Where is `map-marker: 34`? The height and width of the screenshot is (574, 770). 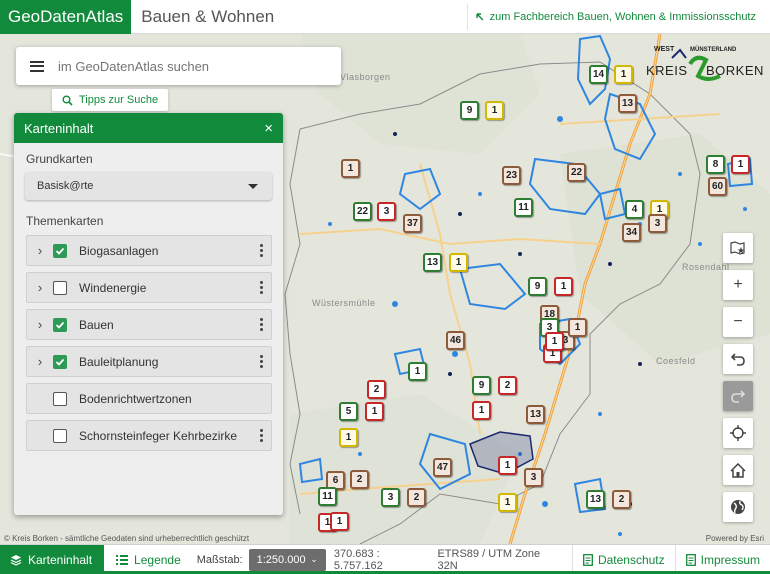 map-marker: 34 is located at coordinates (631, 232).